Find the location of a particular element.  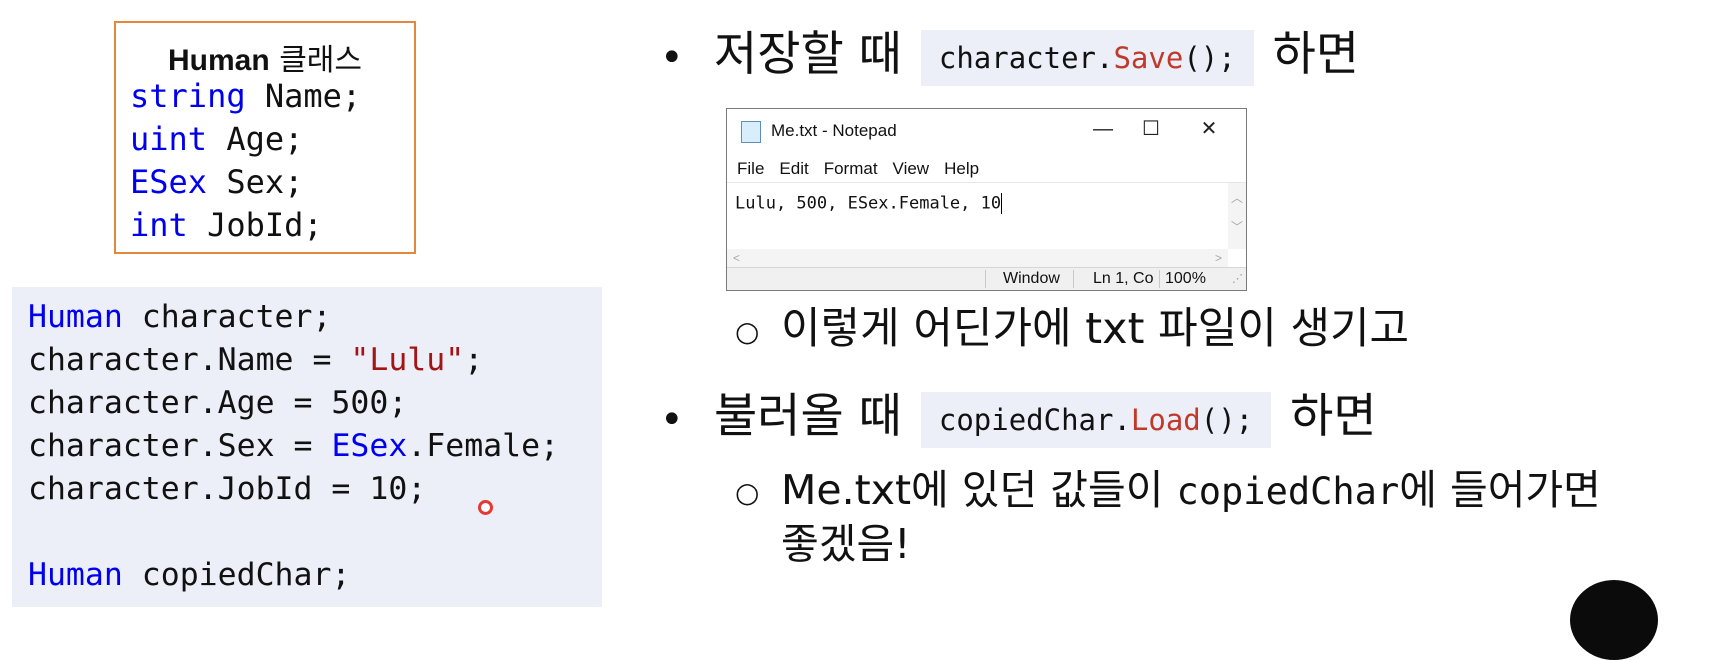

notepad-statusbar: Window Ln 1, Co 100% ⋰ is located at coordinates (986, 278).